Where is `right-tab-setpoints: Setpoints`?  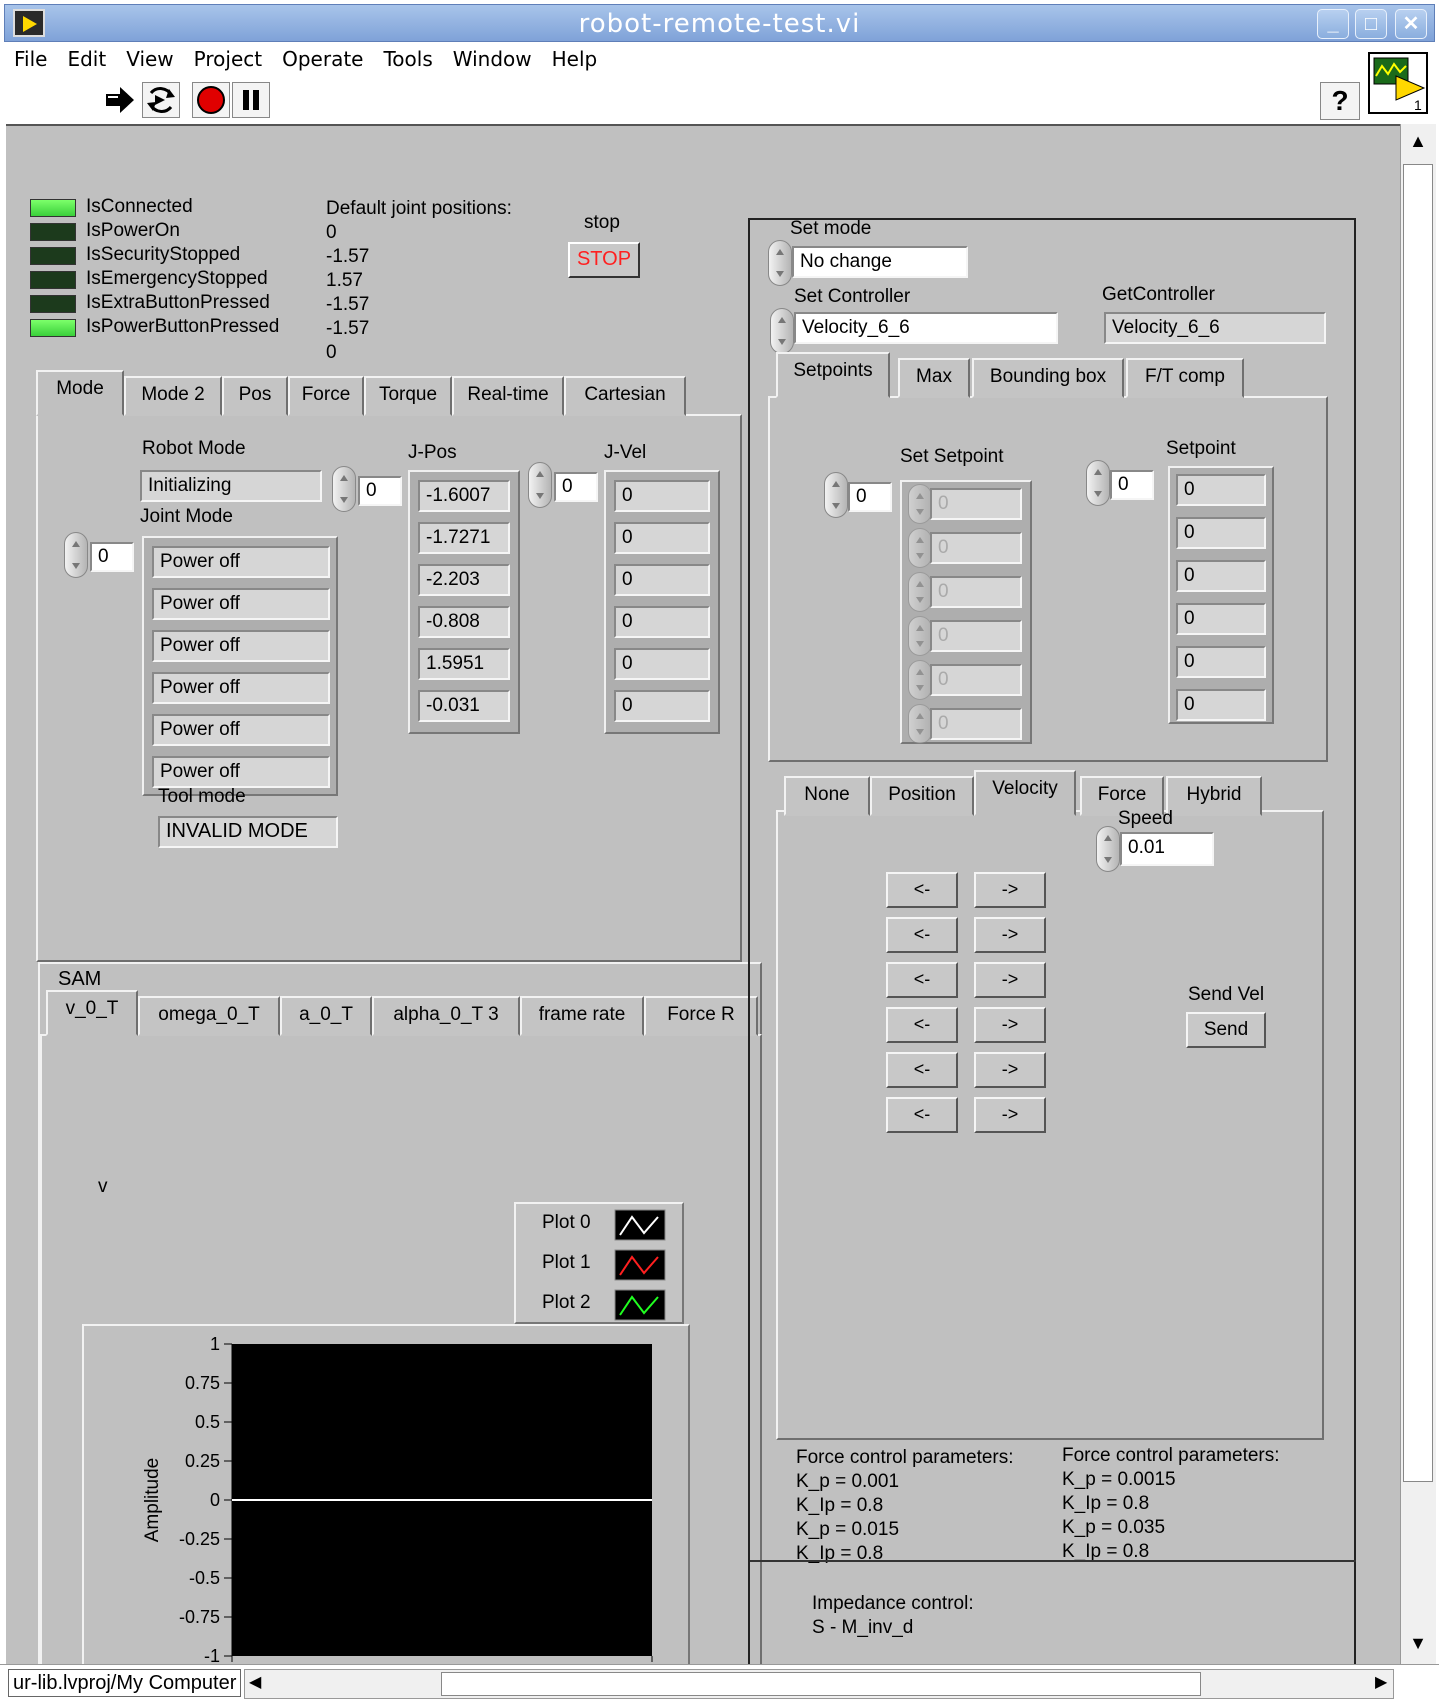 right-tab-setpoints: Setpoints is located at coordinates (833, 375).